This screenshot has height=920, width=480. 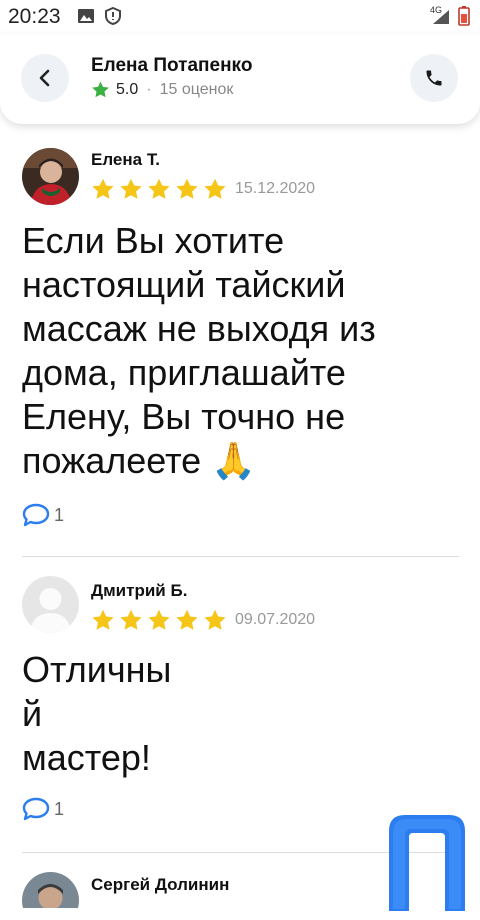 I want to click on image-icon, so click(x=86, y=16).